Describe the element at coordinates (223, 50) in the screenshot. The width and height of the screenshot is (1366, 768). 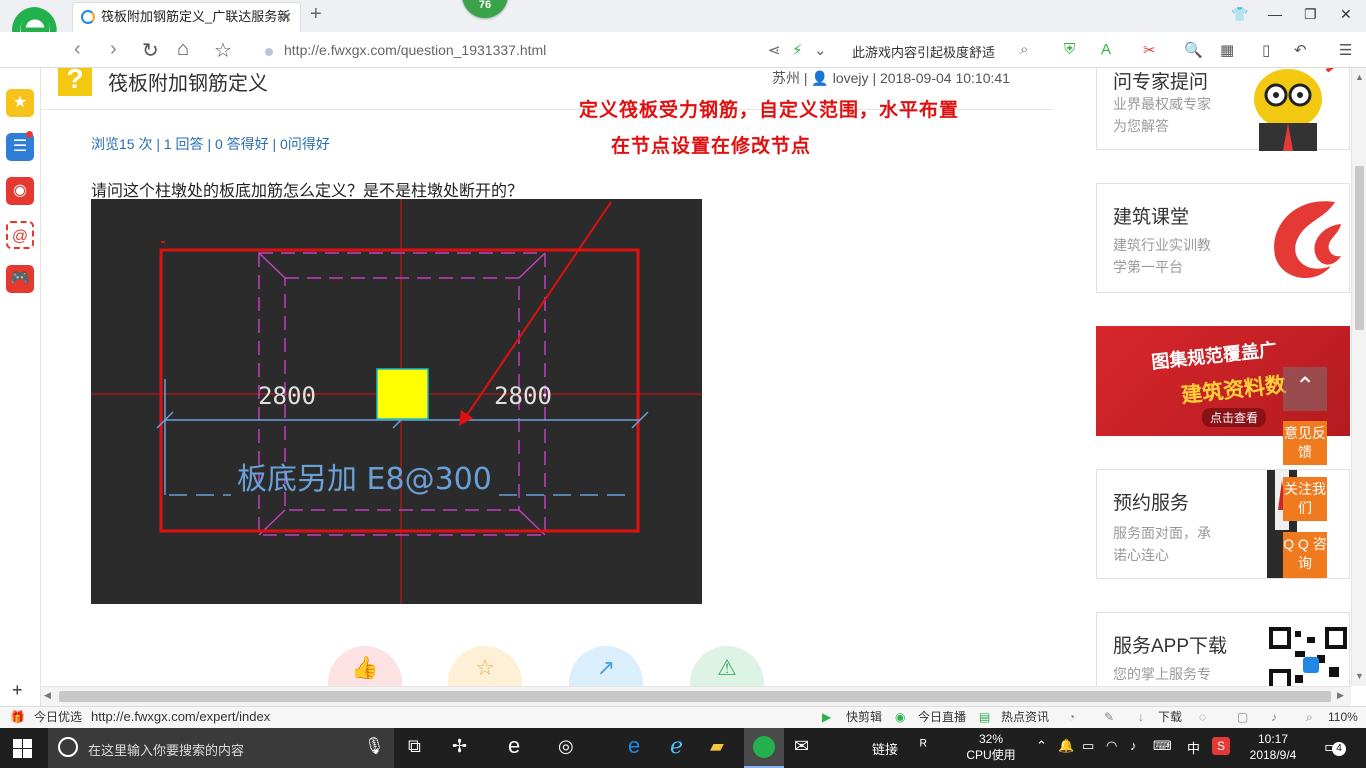
I see `favorite-star-icon: ☆` at that location.